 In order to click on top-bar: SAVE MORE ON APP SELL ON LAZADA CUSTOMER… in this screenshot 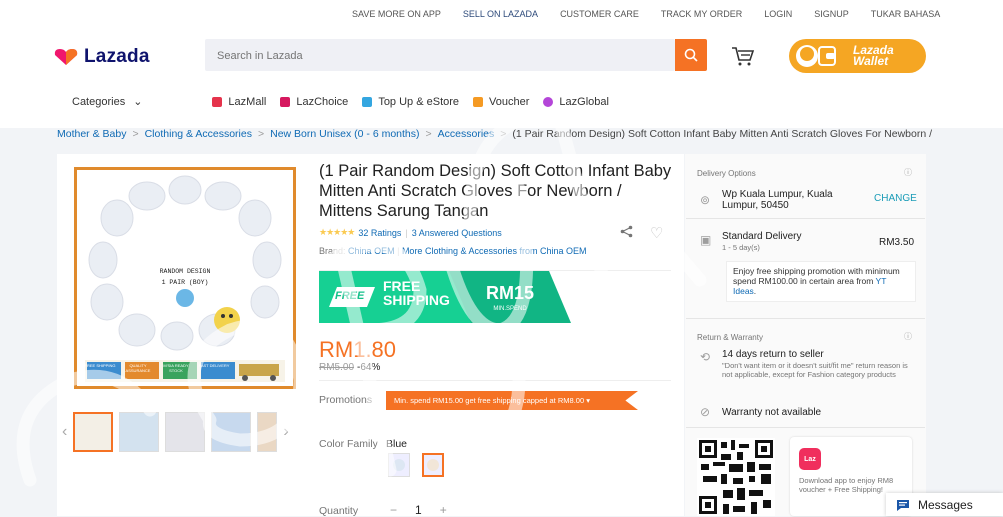, I will do `click(501, 14)`.